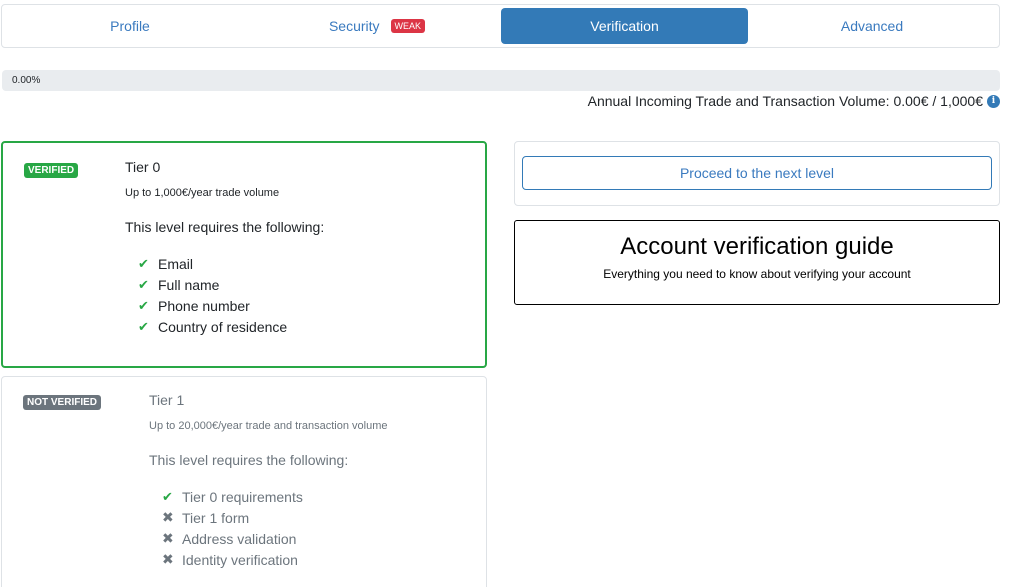 Image resolution: width=1009 pixels, height=587 pixels. What do you see at coordinates (231, 284) in the screenshot?
I see `requirement-item: ✔ Full name` at bounding box center [231, 284].